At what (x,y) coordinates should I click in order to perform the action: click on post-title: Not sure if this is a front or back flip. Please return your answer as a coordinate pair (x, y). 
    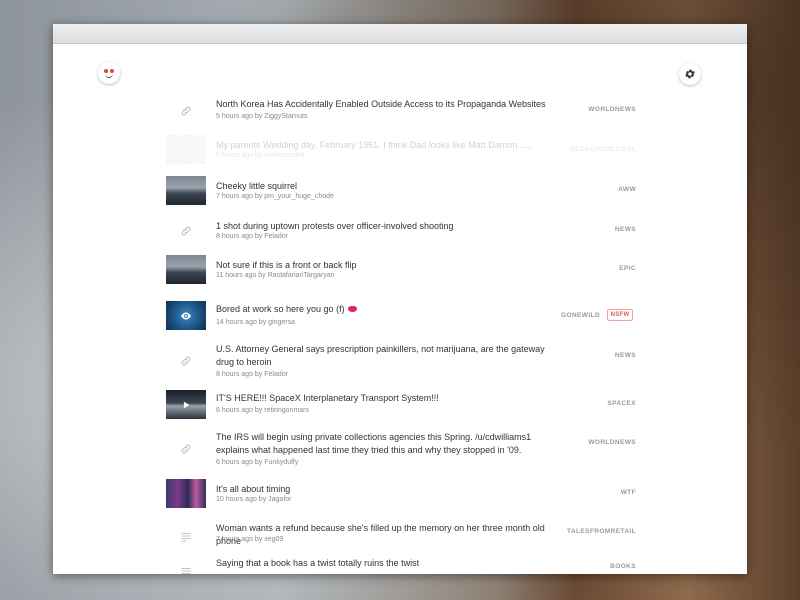
    Looking at the image, I should click on (393, 265).